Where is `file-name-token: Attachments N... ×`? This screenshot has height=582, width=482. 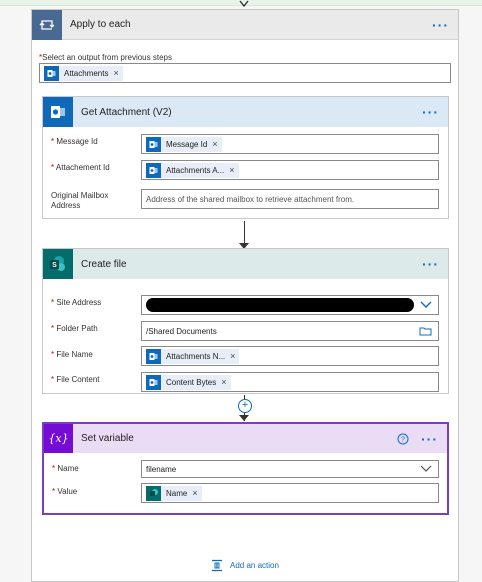 file-name-token: Attachments N... × is located at coordinates (193, 356).